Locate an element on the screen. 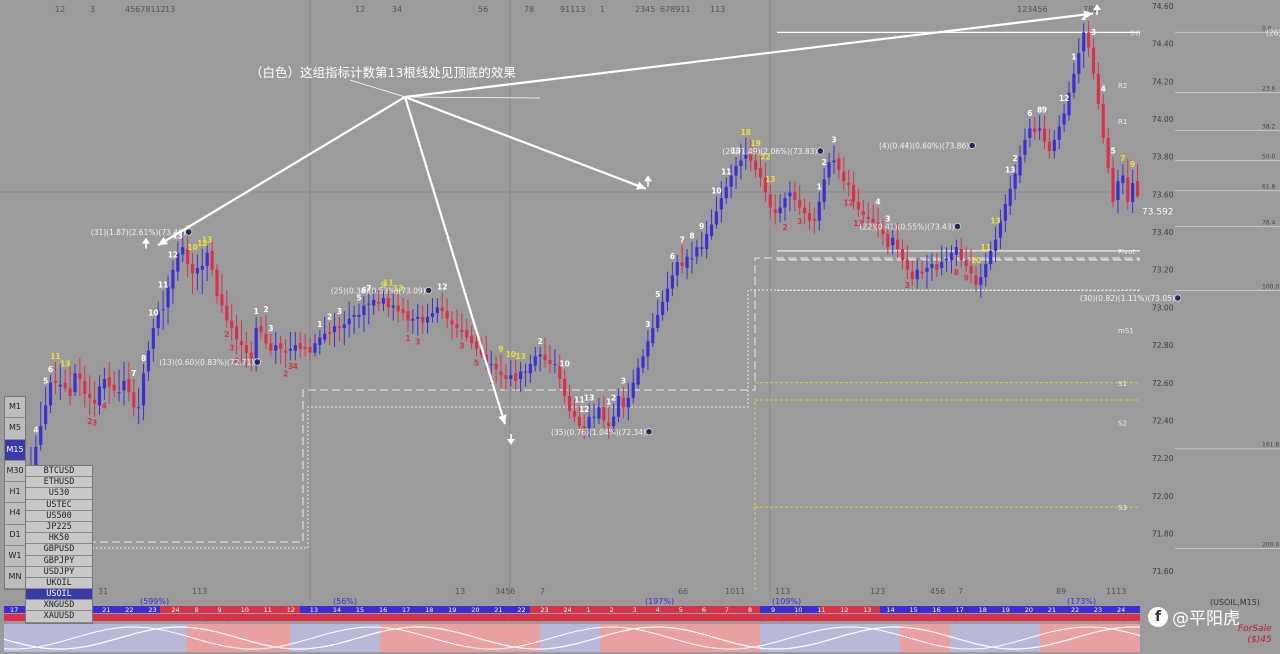 Image resolution: width=1280 pixels, height=654 pixels. top-count: 123456 is located at coordinates (1032, 9).